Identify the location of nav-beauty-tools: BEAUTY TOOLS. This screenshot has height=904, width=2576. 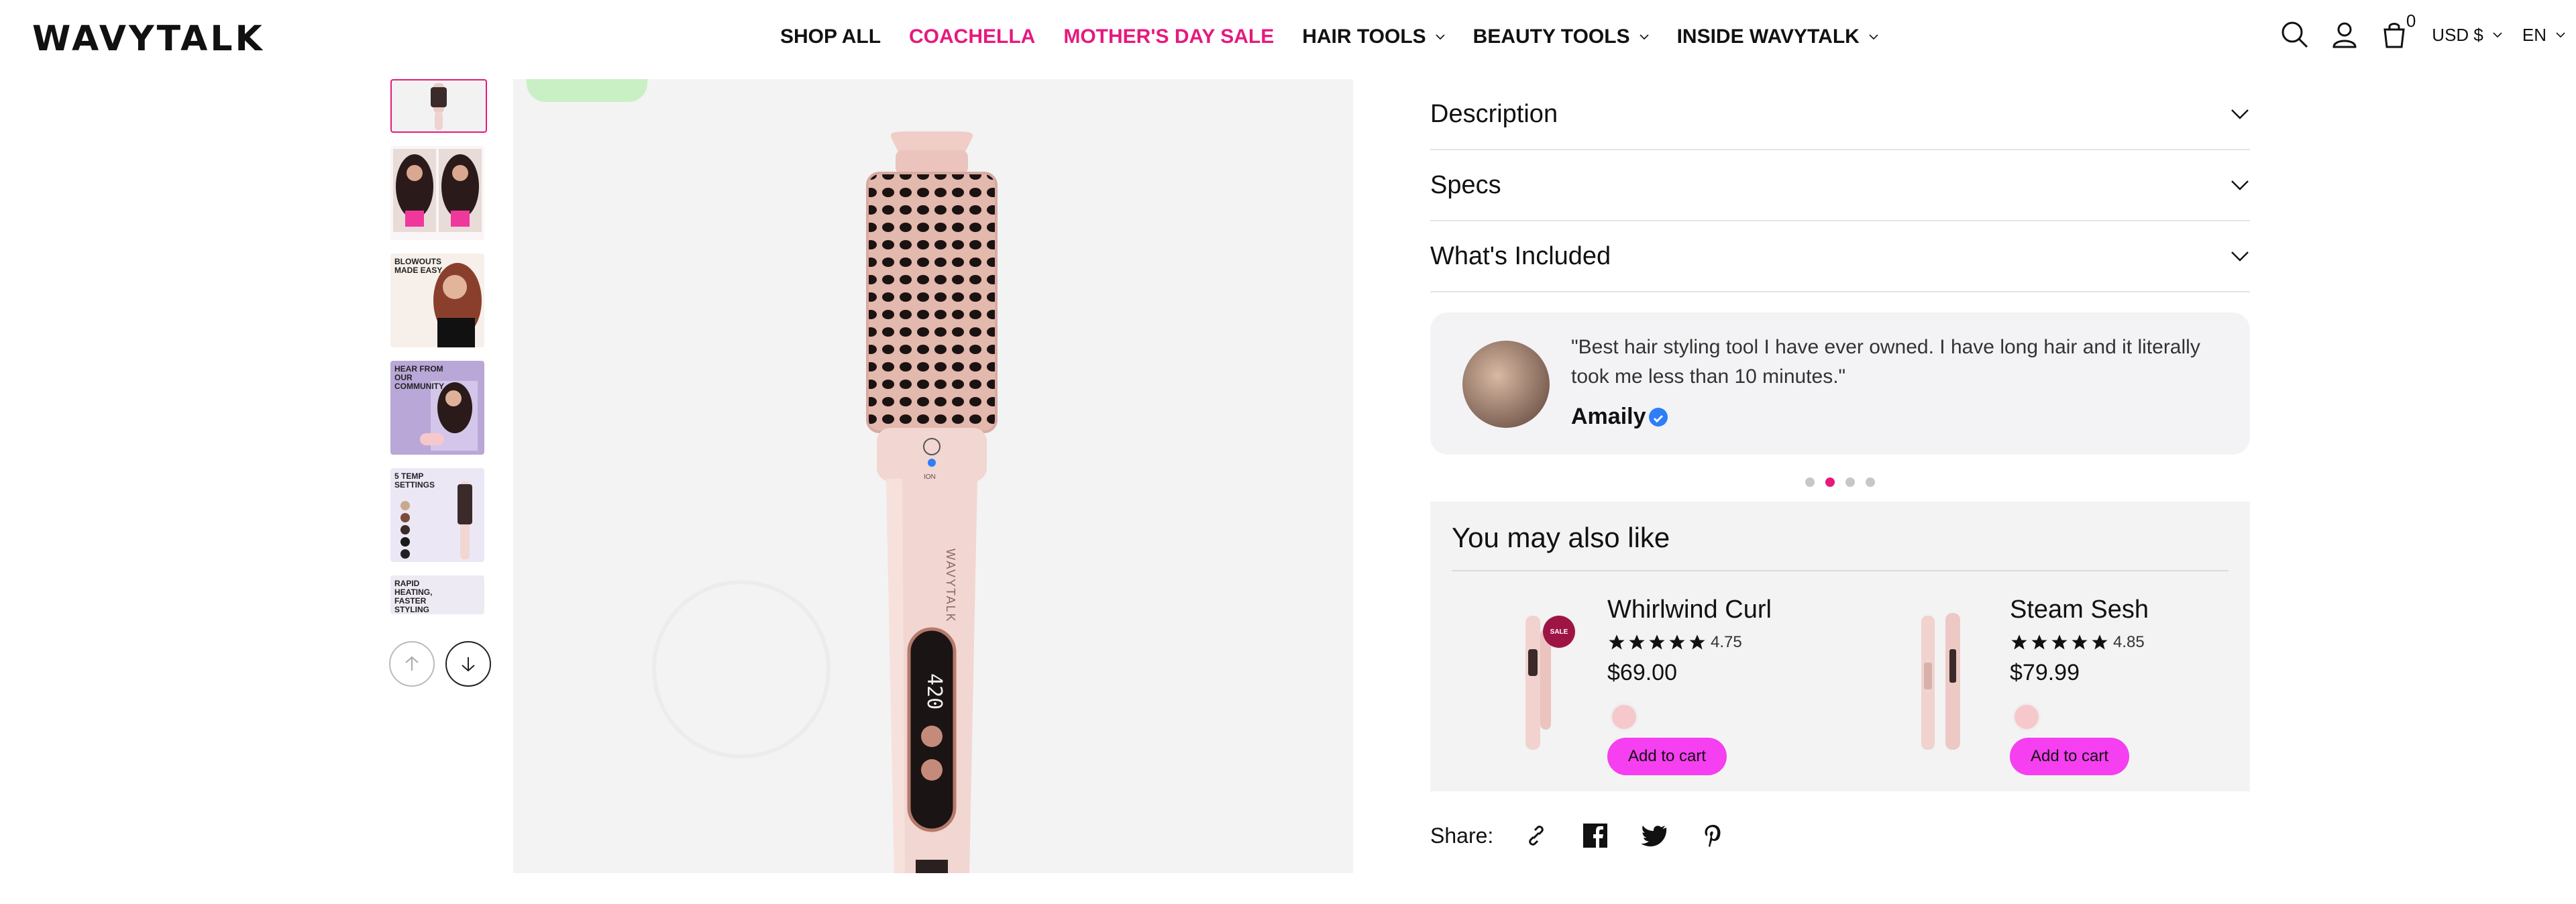
(1561, 36).